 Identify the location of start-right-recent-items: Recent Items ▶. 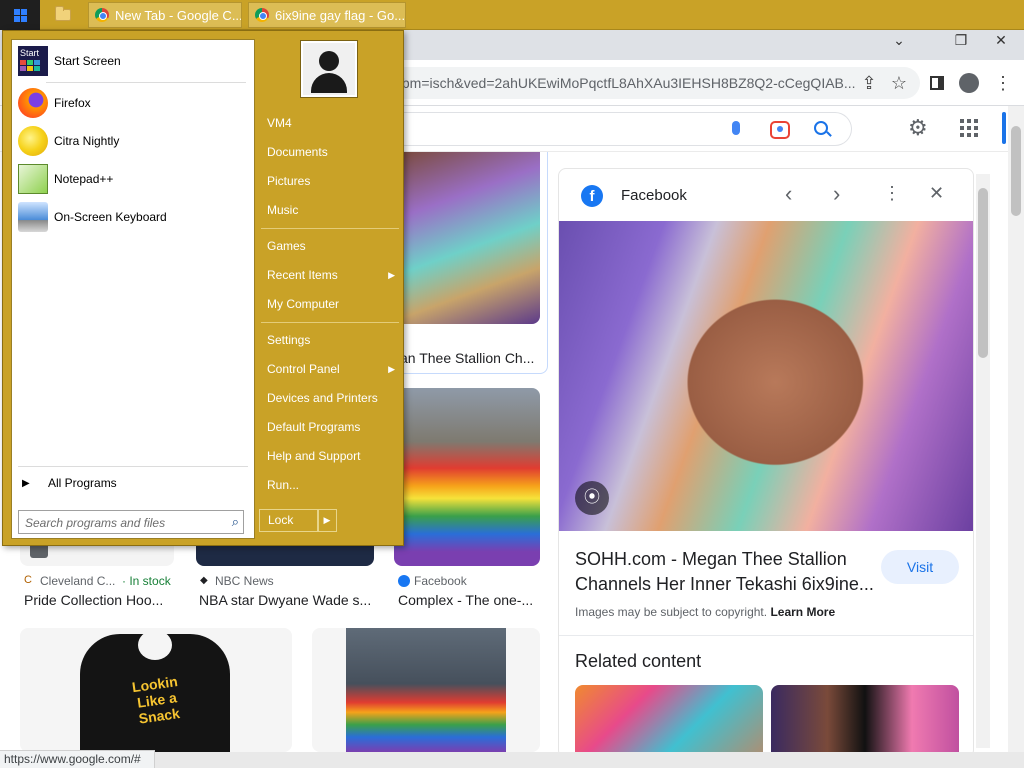
(334, 275).